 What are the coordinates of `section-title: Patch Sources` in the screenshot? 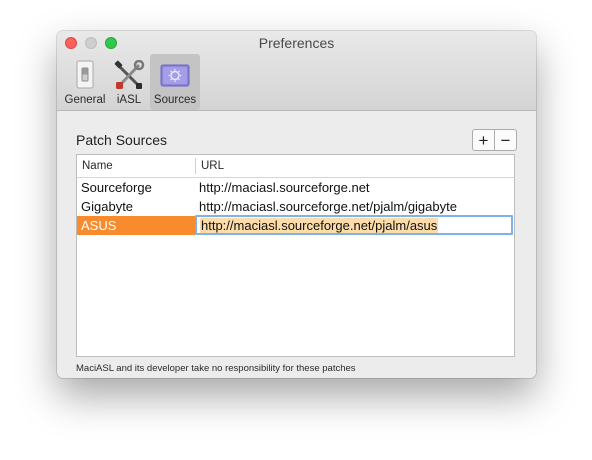 It's located at (122, 140).